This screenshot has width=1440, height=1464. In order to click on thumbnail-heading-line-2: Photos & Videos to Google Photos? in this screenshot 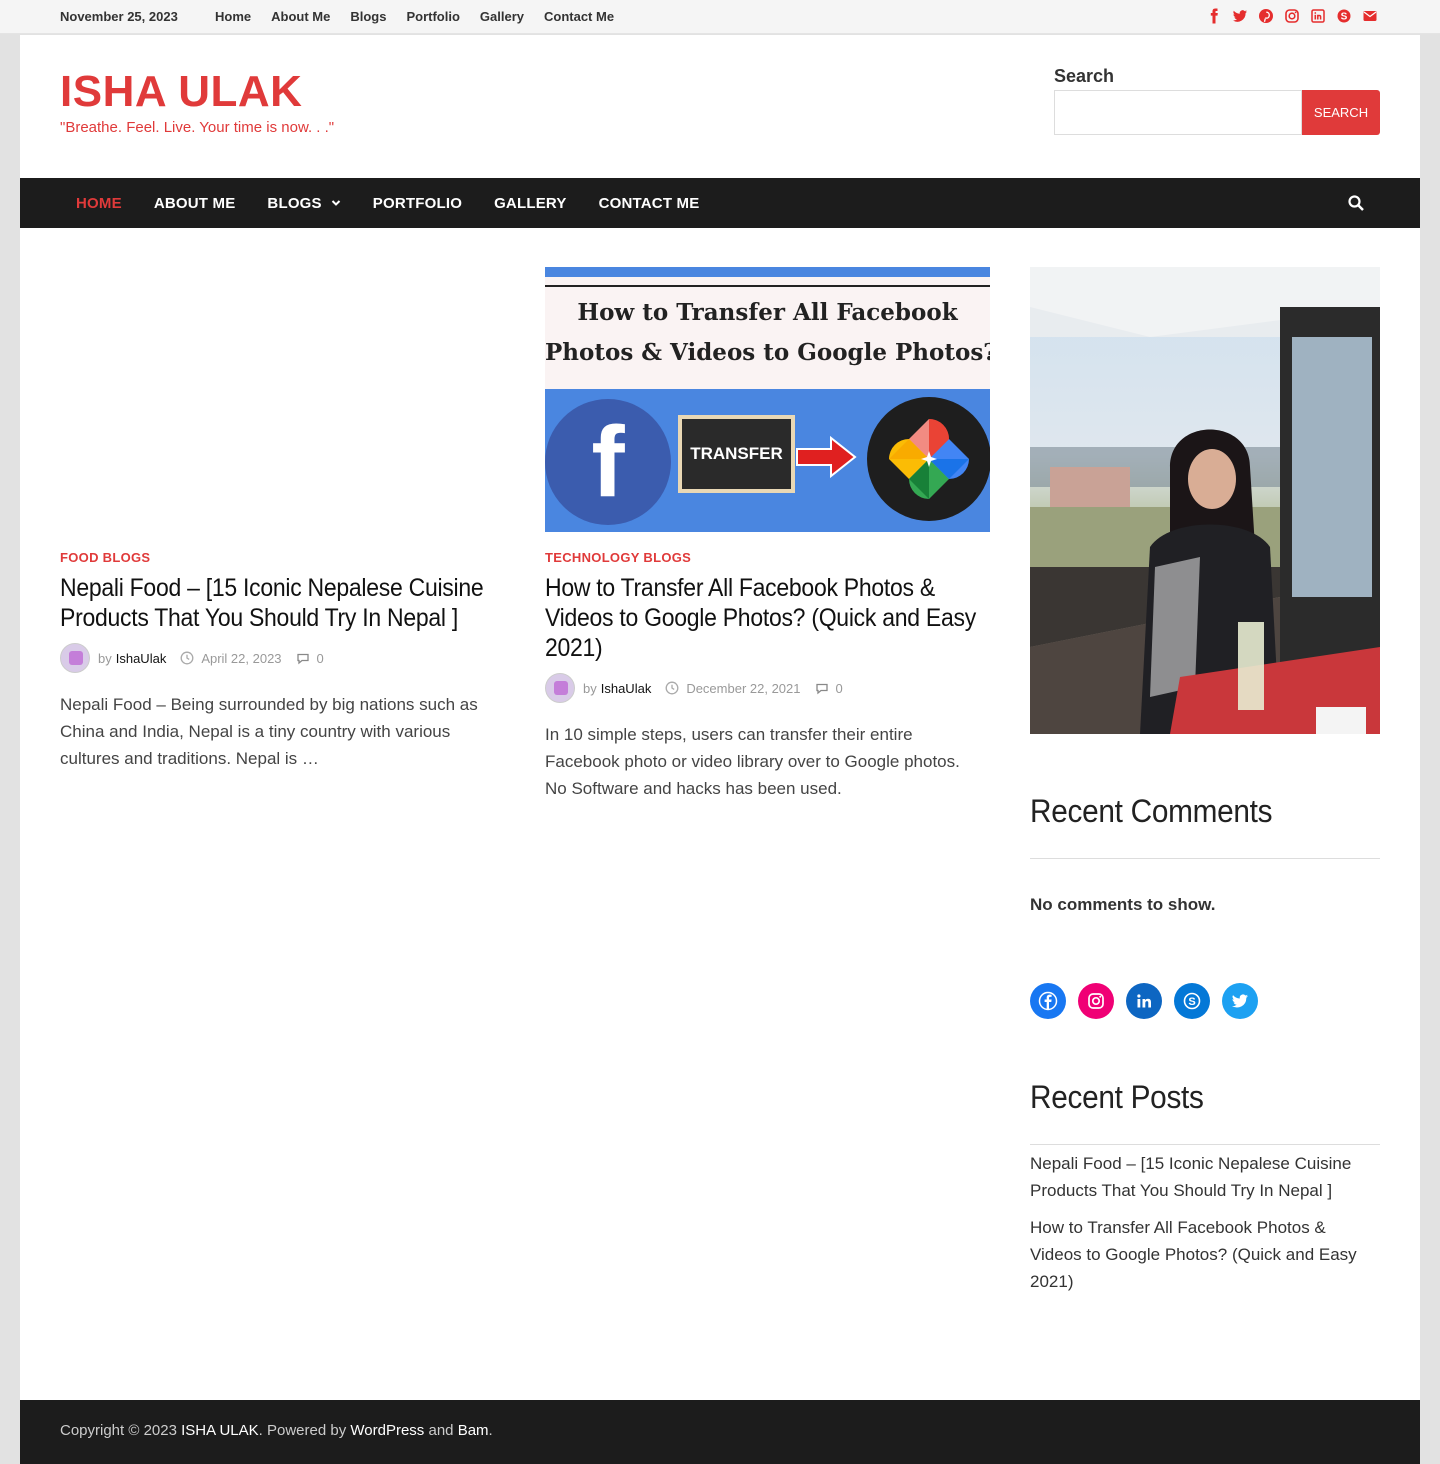, I will do `click(767, 352)`.